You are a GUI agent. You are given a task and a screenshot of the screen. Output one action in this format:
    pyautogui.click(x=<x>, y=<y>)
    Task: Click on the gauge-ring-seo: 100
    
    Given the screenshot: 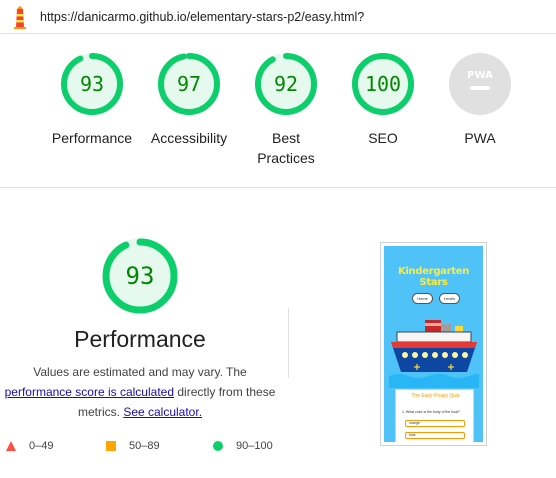 What is the action you would take?
    pyautogui.click(x=383, y=84)
    